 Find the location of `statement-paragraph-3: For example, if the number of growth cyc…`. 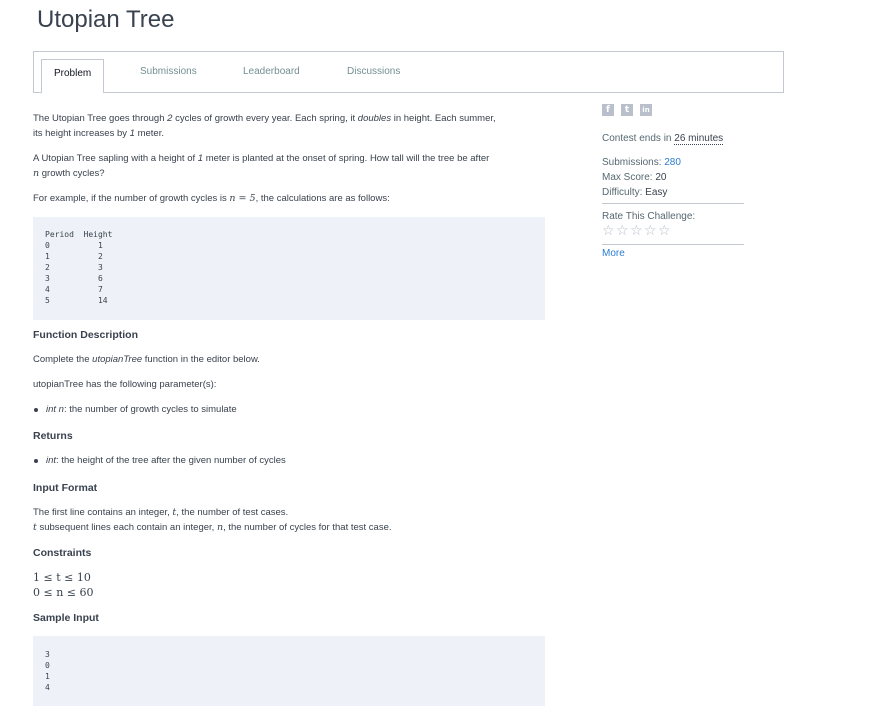

statement-paragraph-3: For example, if the number of growth cyc… is located at coordinates (211, 198).